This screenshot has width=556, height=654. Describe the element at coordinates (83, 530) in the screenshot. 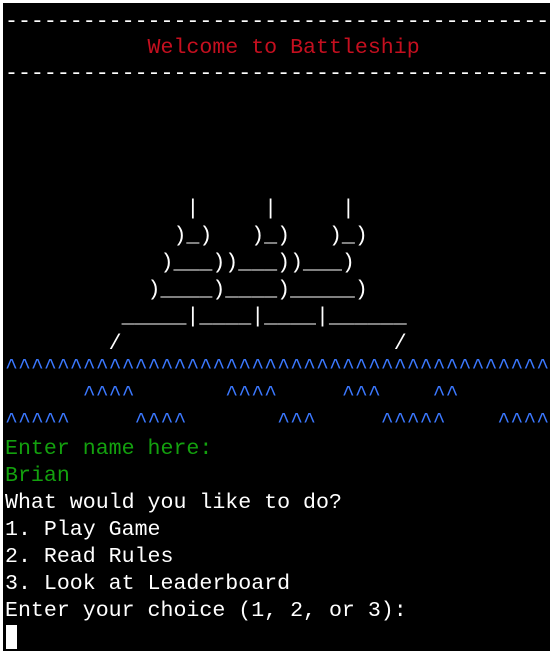

I see `menu-option-play-game: 1. Play Game` at that location.